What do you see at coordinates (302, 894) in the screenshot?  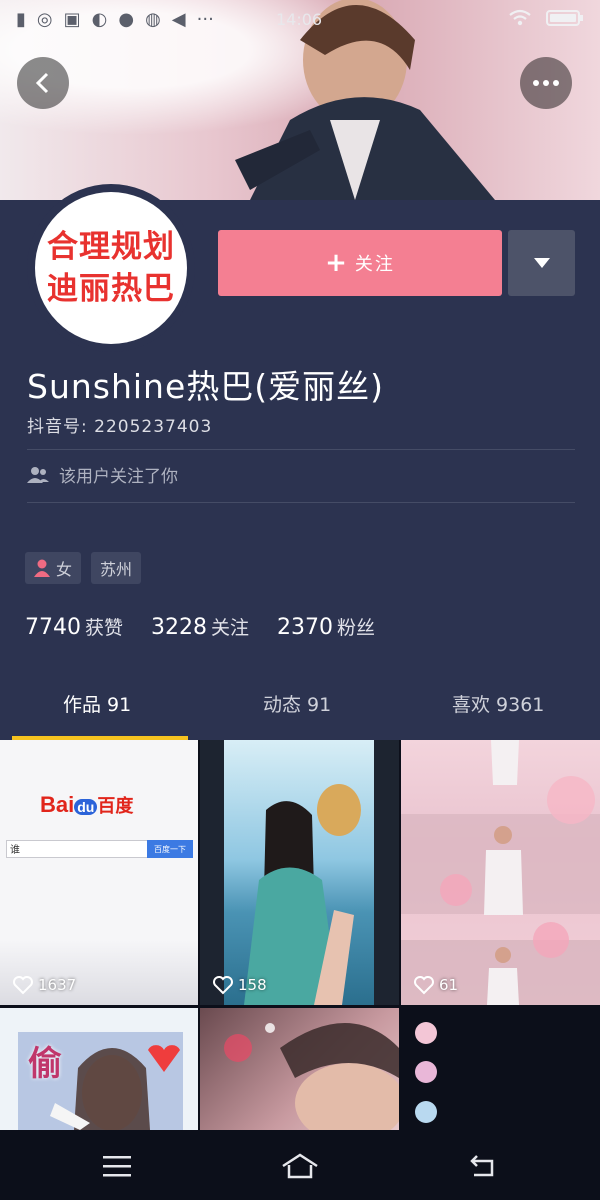 I see `thumbnail-figure` at bounding box center [302, 894].